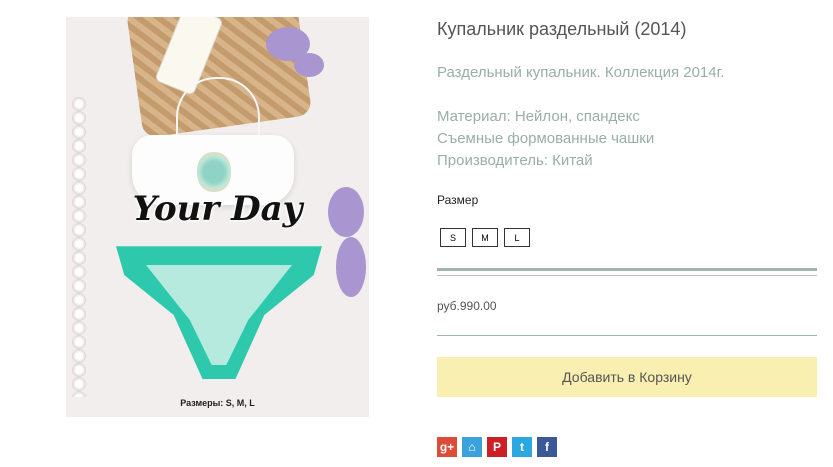  I want to click on product-description: Раздельный купальник. Коллекция 2014г., so click(581, 72).